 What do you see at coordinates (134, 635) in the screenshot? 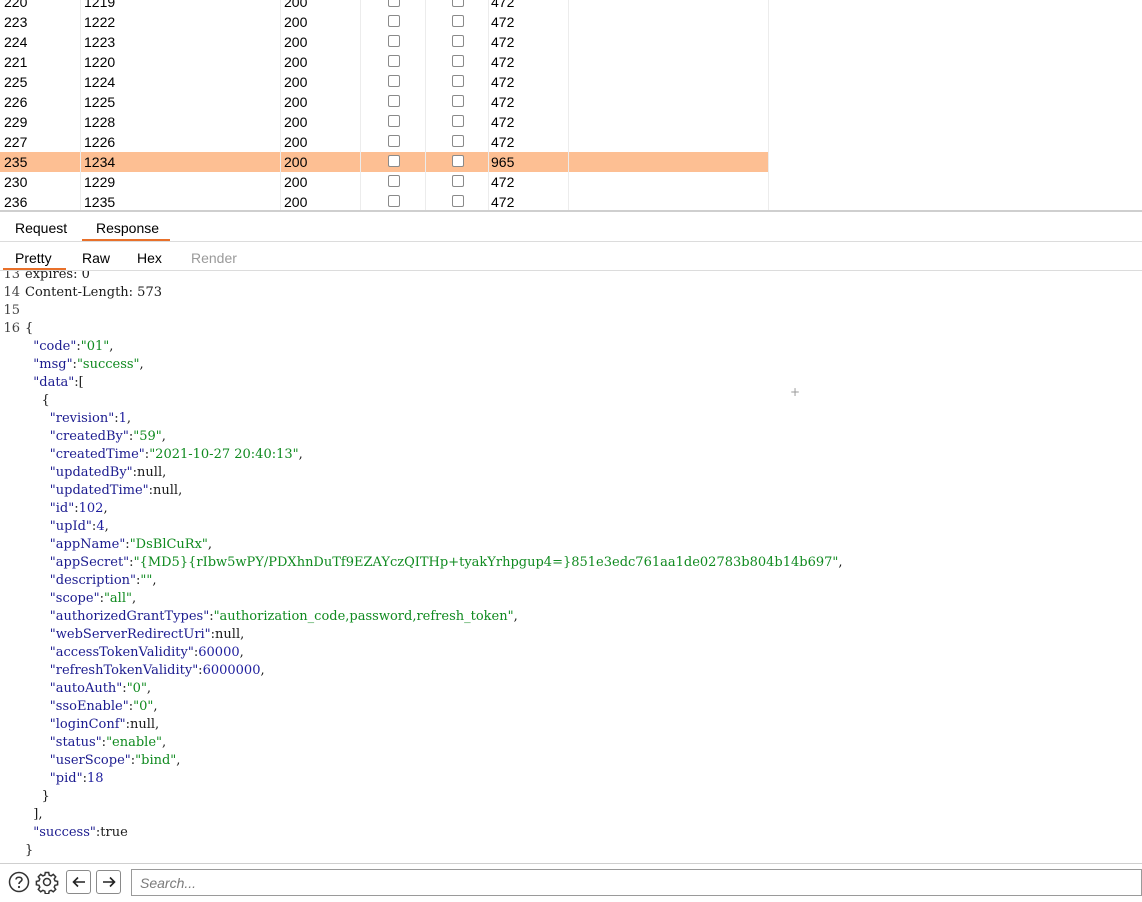
I see `code-line: "webServerRedirectUri":null,` at bounding box center [134, 635].